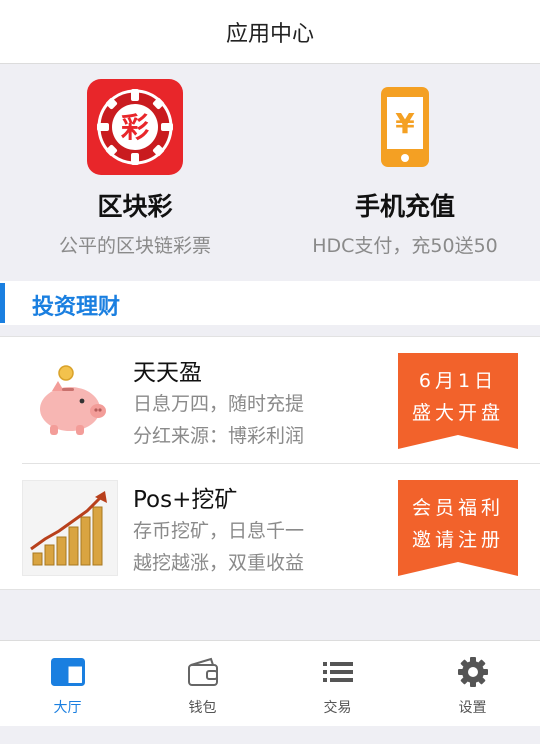 This screenshot has width=540, height=744. Describe the element at coordinates (219, 404) in the screenshot. I see `product-line1: 日息万四，随时充提` at that location.